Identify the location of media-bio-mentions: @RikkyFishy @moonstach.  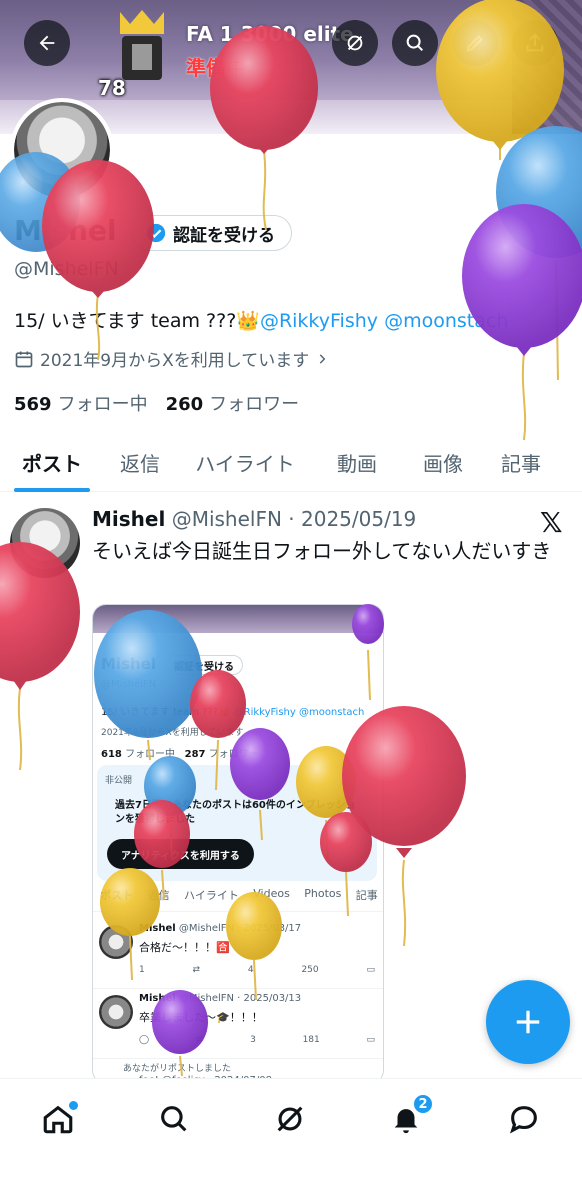
(299, 712).